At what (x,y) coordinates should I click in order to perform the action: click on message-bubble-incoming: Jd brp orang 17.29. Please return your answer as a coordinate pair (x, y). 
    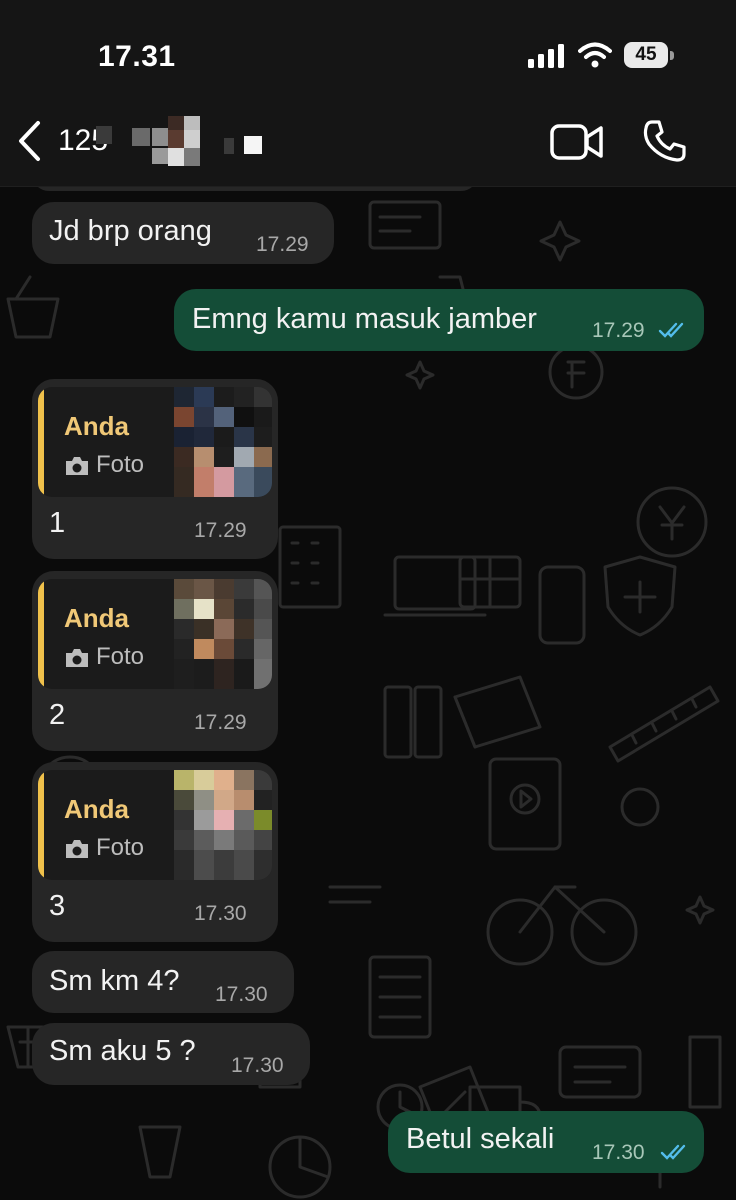
    Looking at the image, I should click on (183, 233).